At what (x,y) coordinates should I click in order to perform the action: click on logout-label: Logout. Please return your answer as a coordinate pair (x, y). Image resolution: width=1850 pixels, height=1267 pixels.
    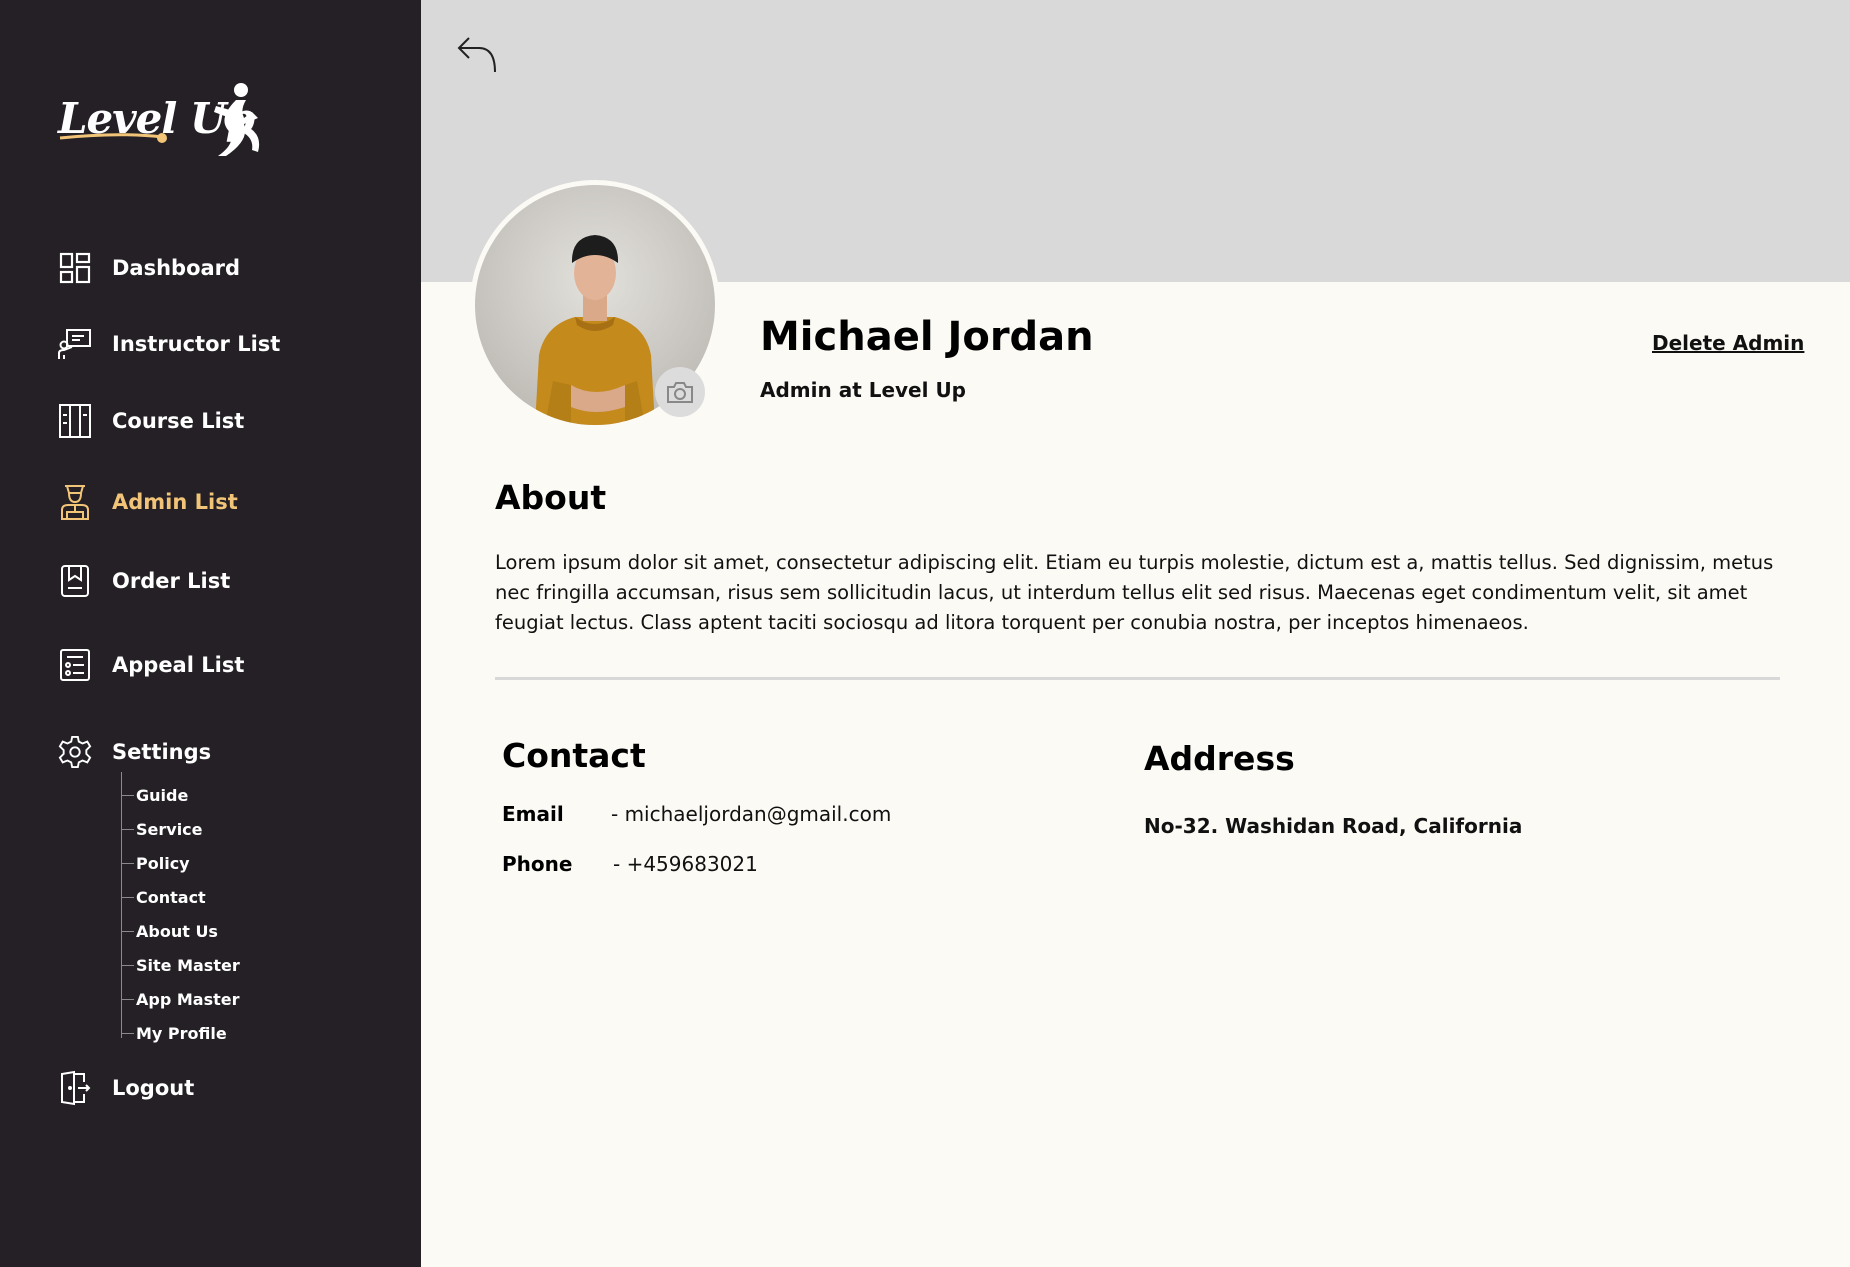
    Looking at the image, I should click on (153, 1088).